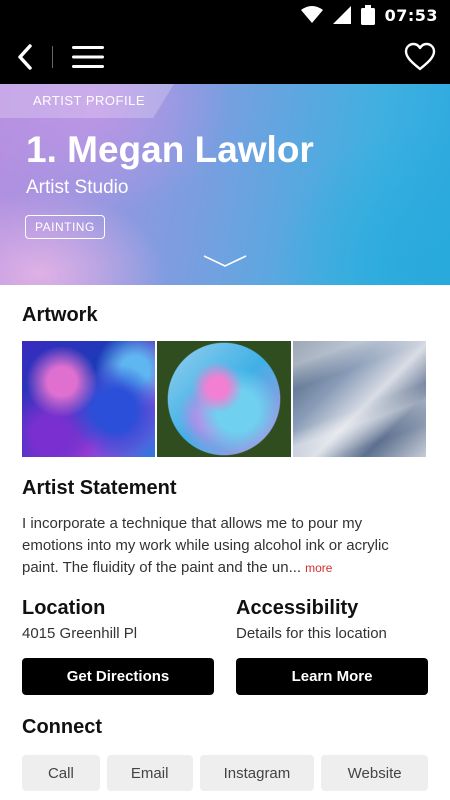  What do you see at coordinates (341, 15) in the screenshot?
I see `signal-icon` at bounding box center [341, 15].